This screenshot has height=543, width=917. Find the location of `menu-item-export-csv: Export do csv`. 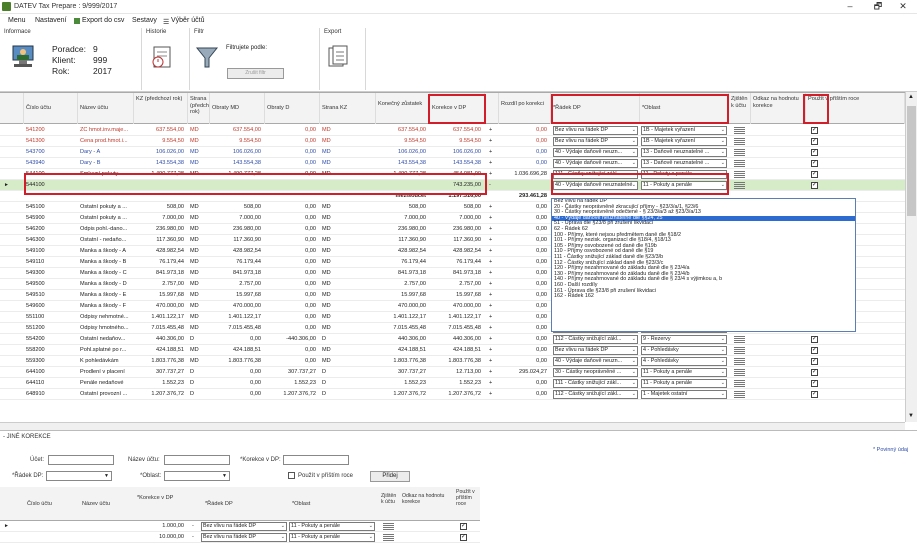

menu-item-export-csv: Export do csv is located at coordinates (103, 20).